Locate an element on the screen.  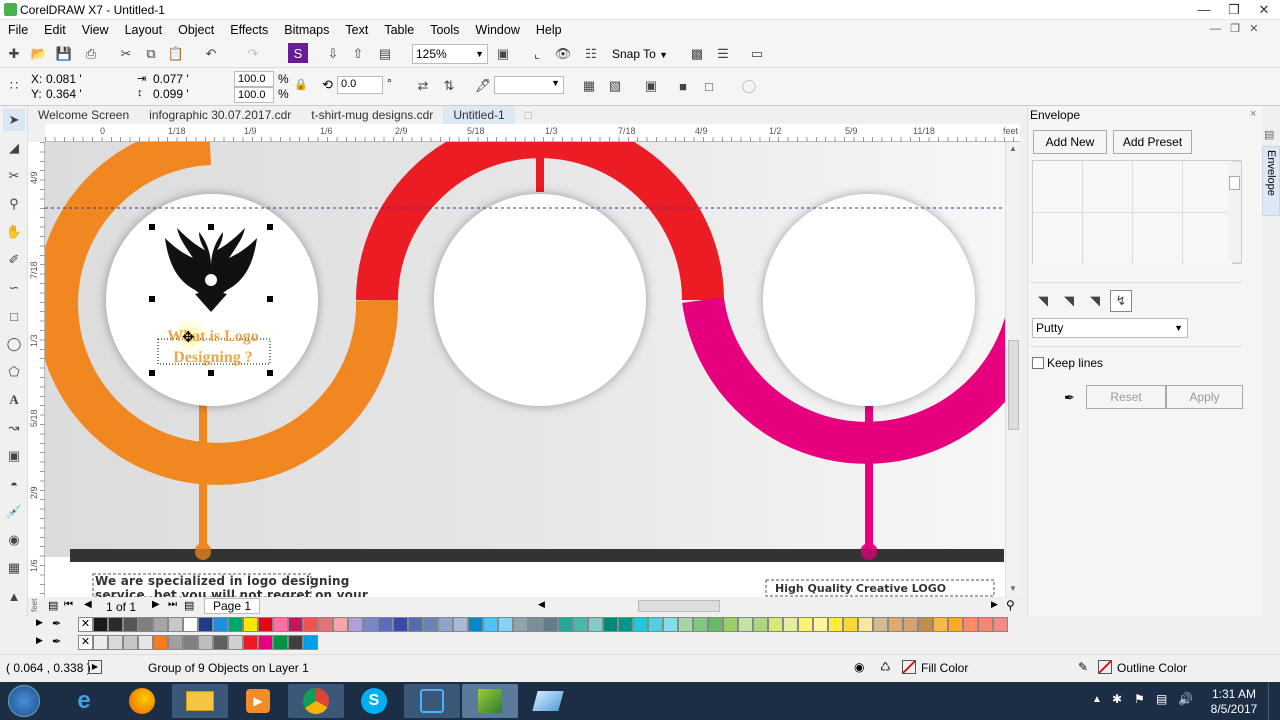
group-icon: ▦ is located at coordinates (589, 86).